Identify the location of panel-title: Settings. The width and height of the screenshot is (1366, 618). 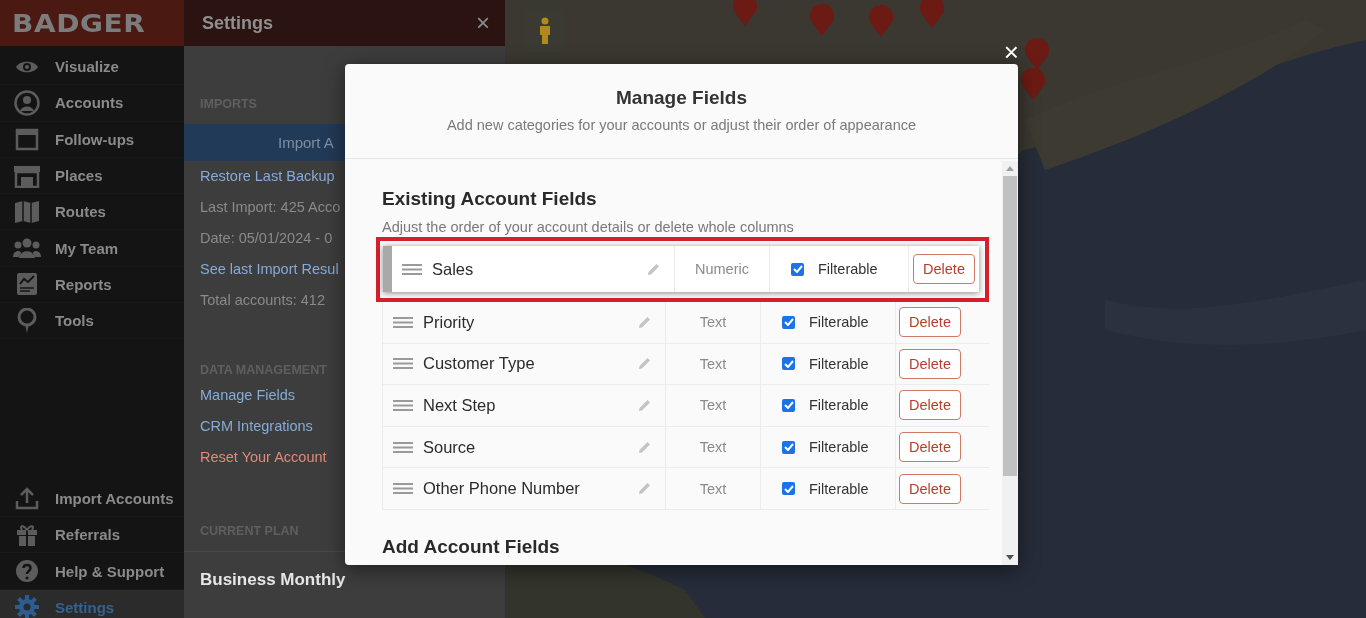
(237, 23).